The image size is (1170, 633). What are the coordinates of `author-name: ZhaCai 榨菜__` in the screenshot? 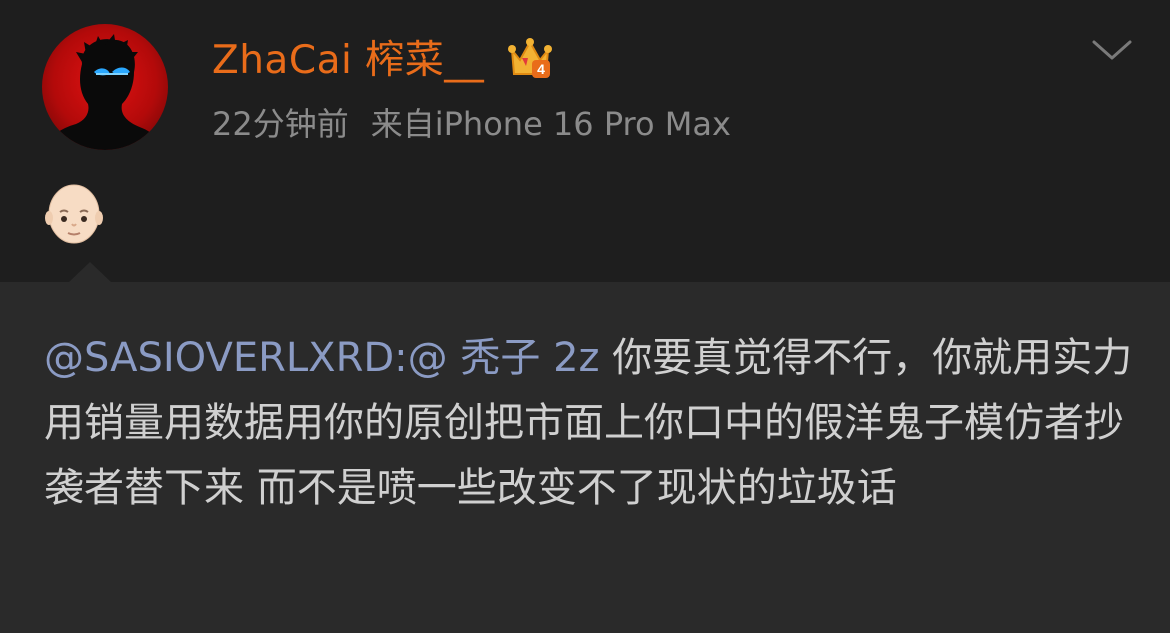 It's located at (348, 61).